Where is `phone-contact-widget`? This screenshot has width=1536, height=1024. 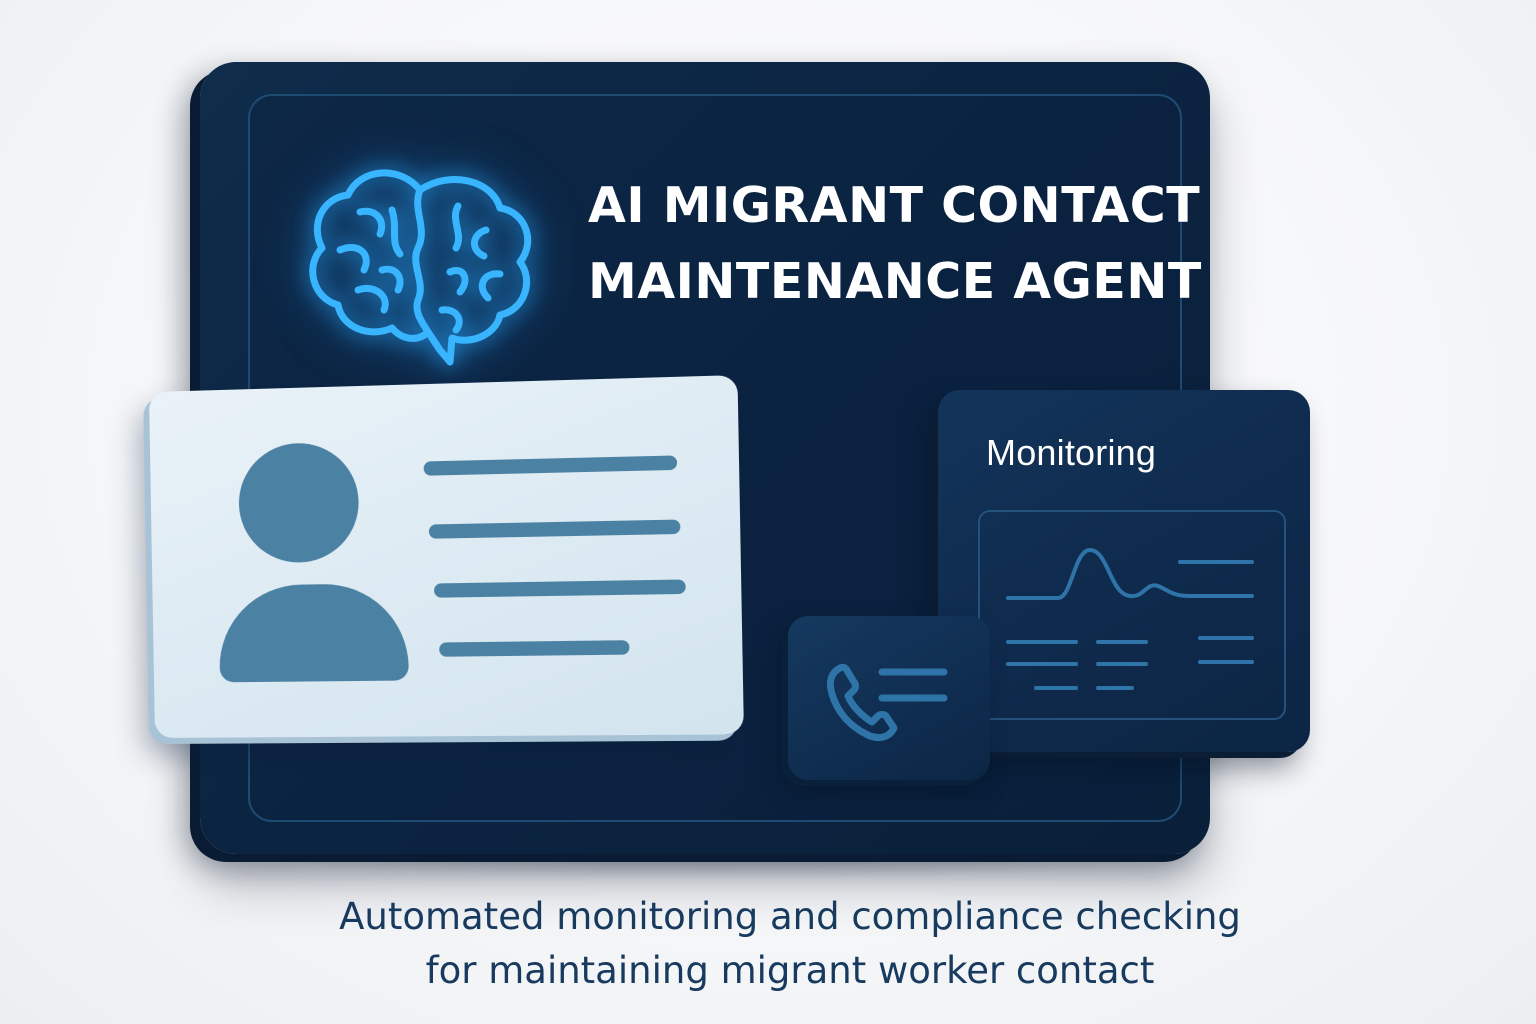
phone-contact-widget is located at coordinates (889, 698).